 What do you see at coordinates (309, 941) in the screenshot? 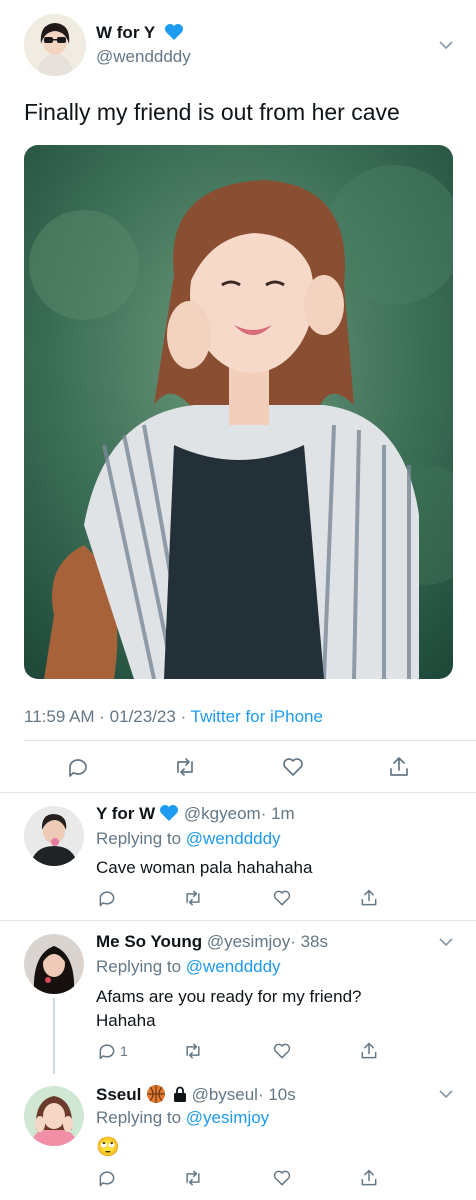
I see `reply2-time: · 38s` at bounding box center [309, 941].